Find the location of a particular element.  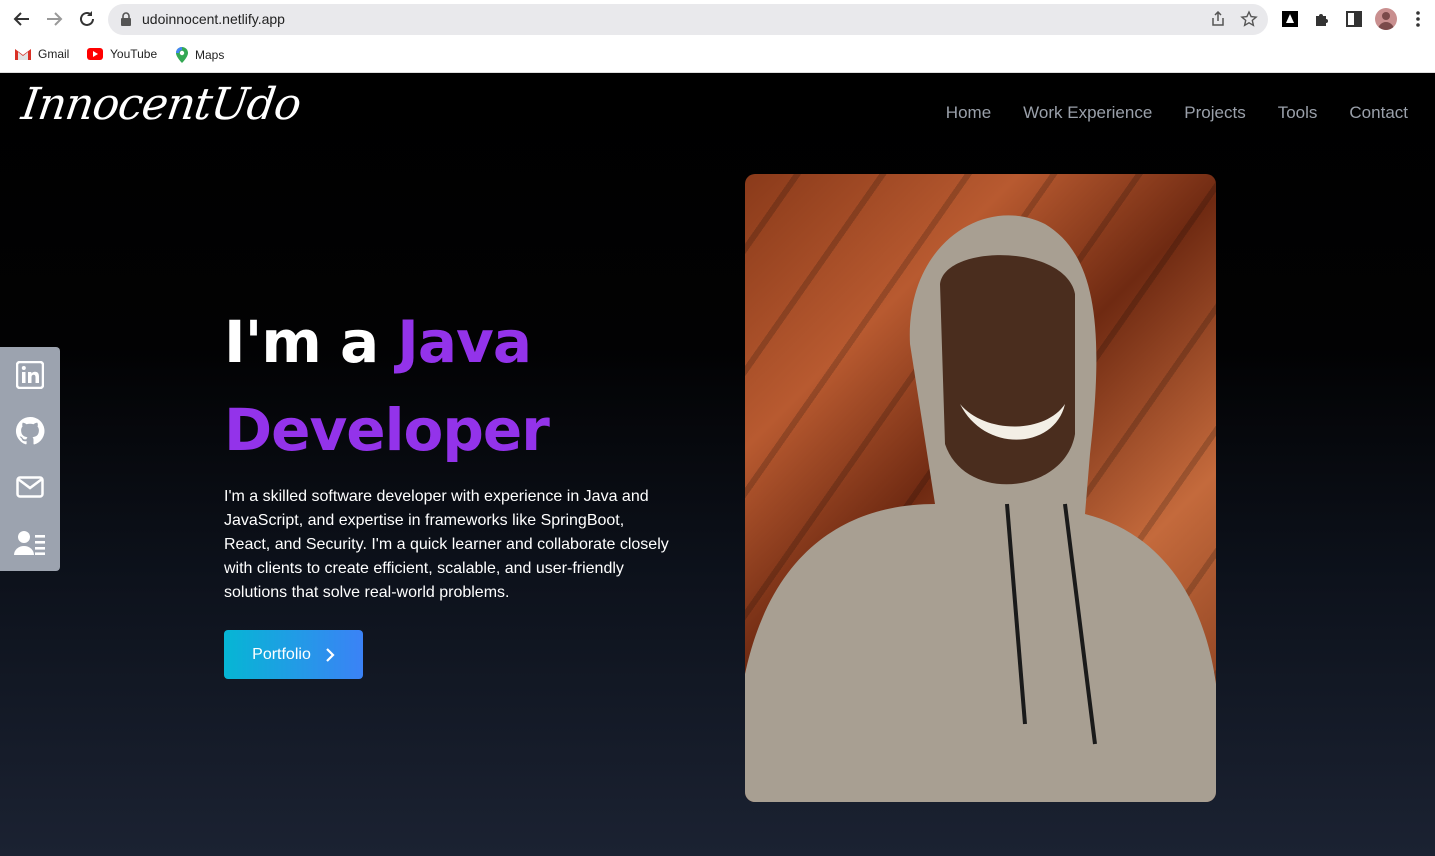

youtube-icon is located at coordinates (95, 54).